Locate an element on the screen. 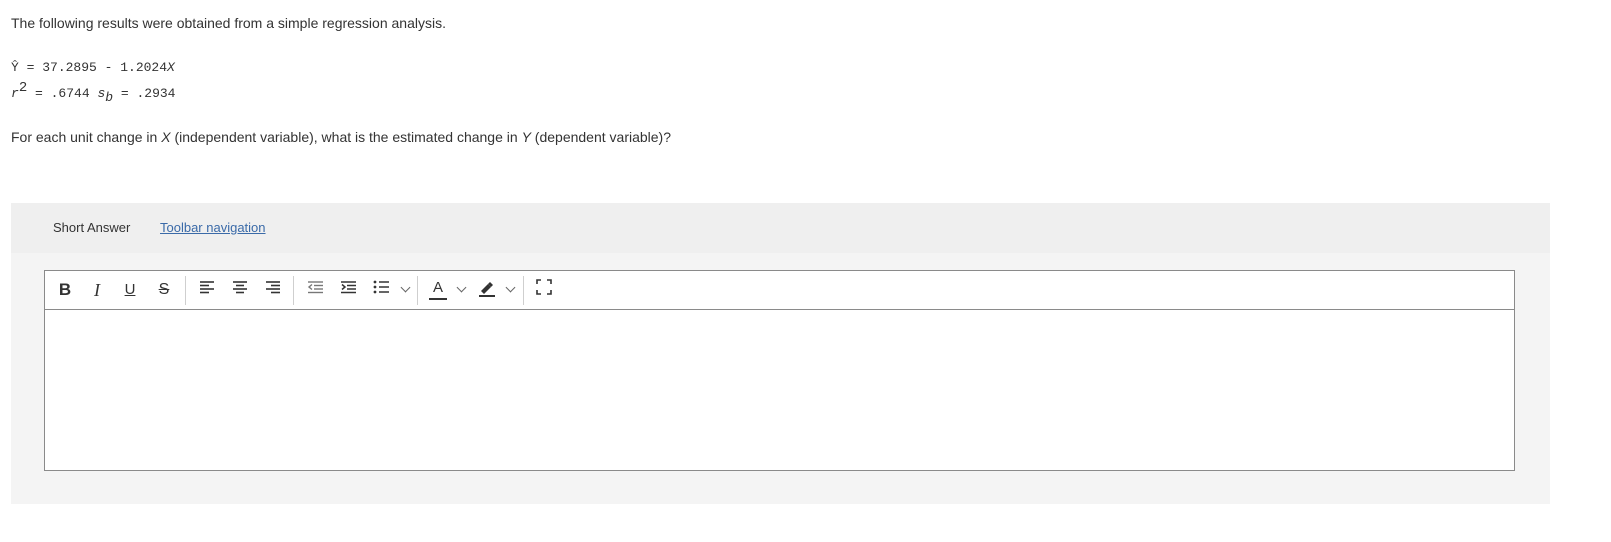 This screenshot has width=1611, height=542. equation-body: = 37.2895 - 1.2024 is located at coordinates (93, 67).